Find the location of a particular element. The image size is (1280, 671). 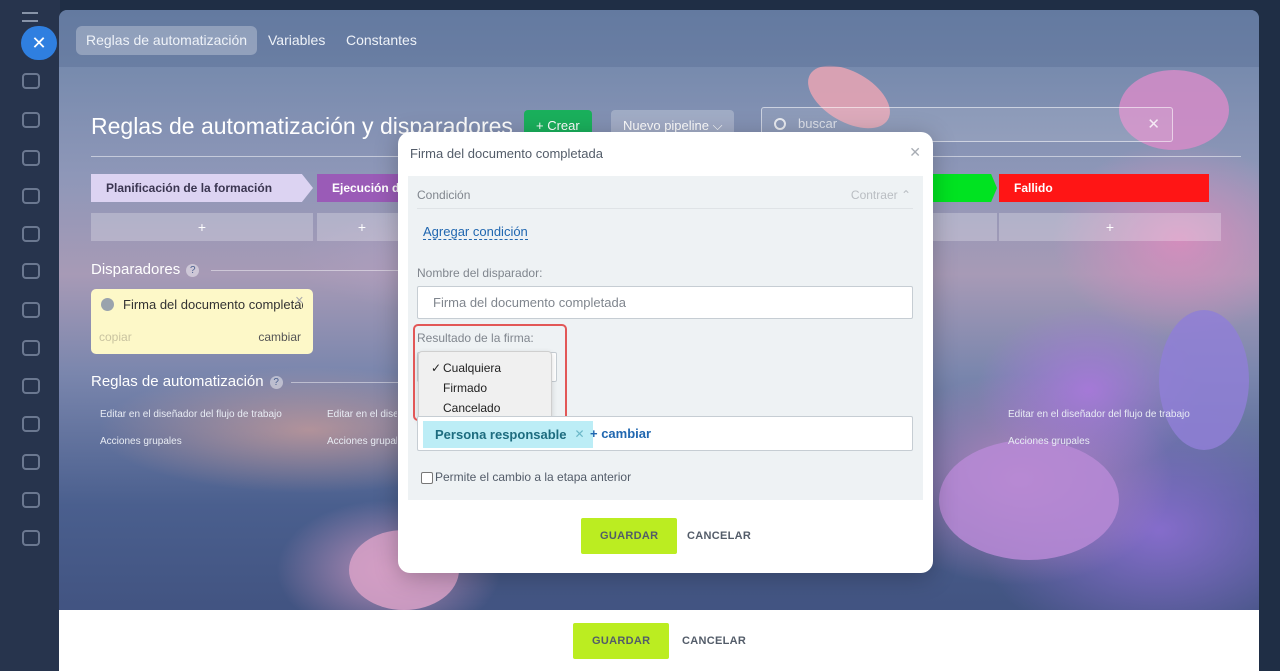

change-responsible-link: + cambiar is located at coordinates (620, 433).